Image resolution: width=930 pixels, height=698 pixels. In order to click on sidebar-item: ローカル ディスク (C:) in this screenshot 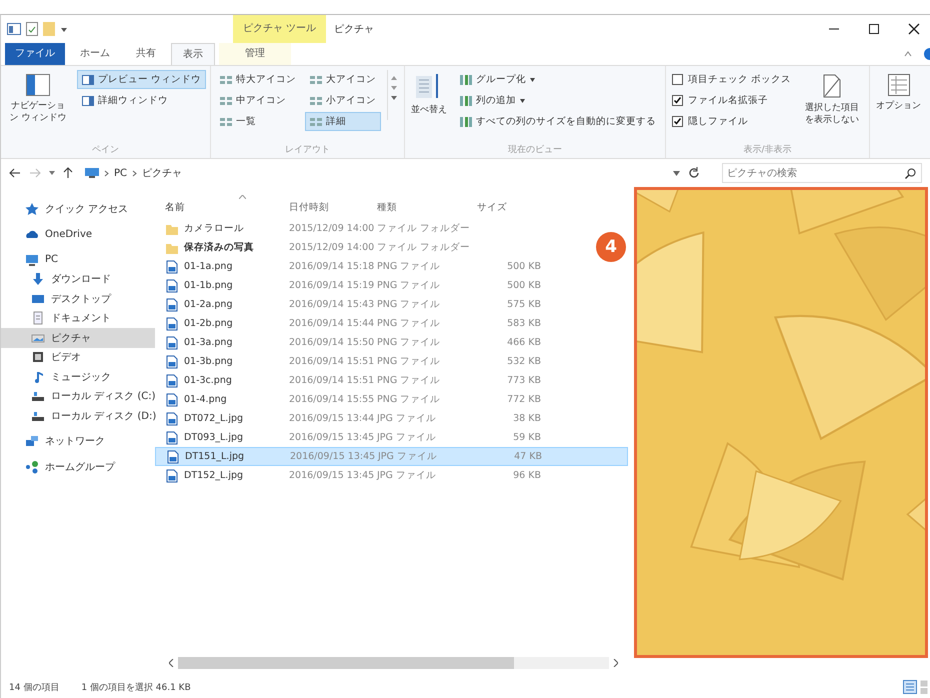, I will do `click(78, 396)`.